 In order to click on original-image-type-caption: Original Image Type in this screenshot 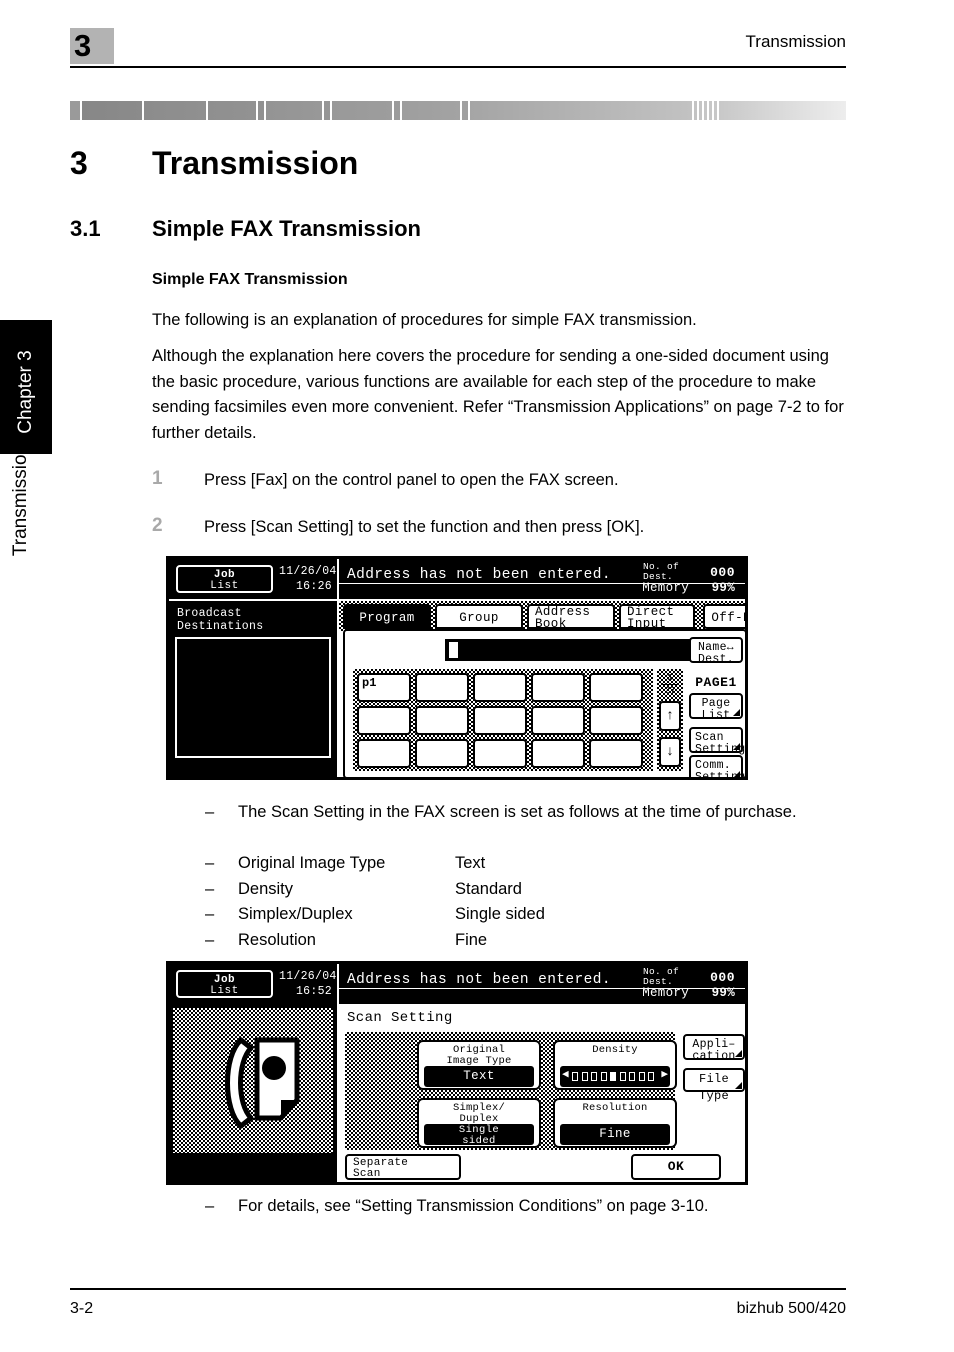, I will do `click(479, 1056)`.